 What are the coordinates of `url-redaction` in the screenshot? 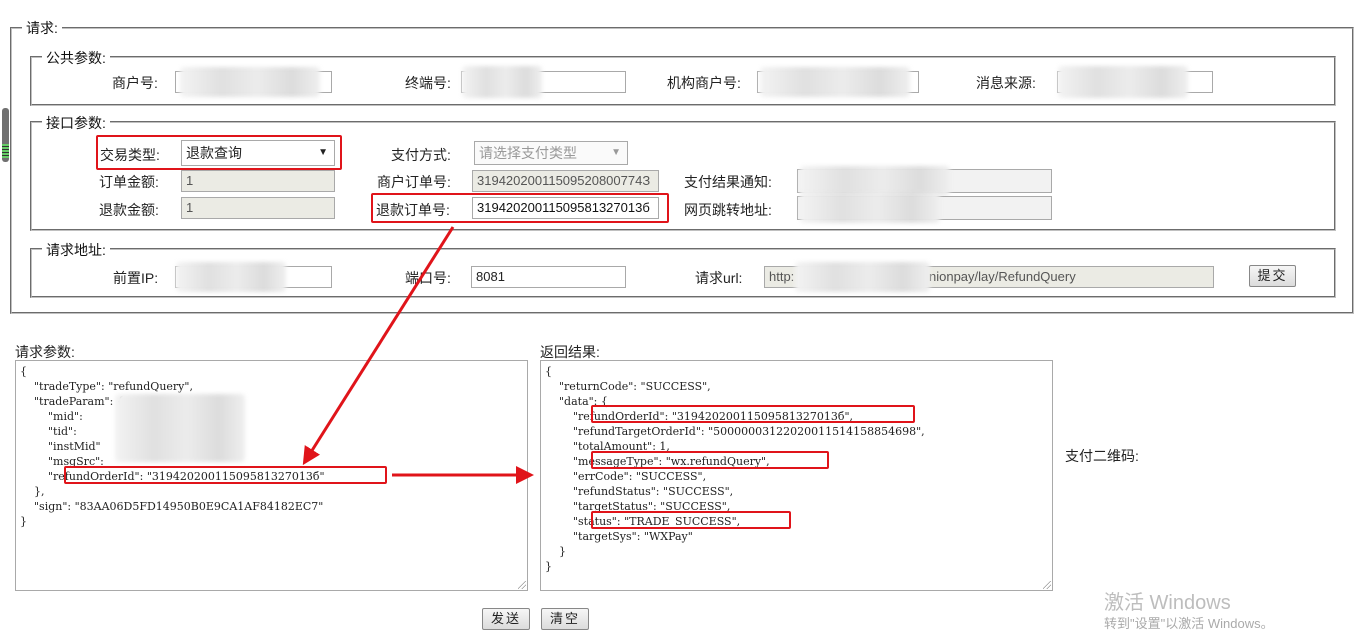 It's located at (862, 277).